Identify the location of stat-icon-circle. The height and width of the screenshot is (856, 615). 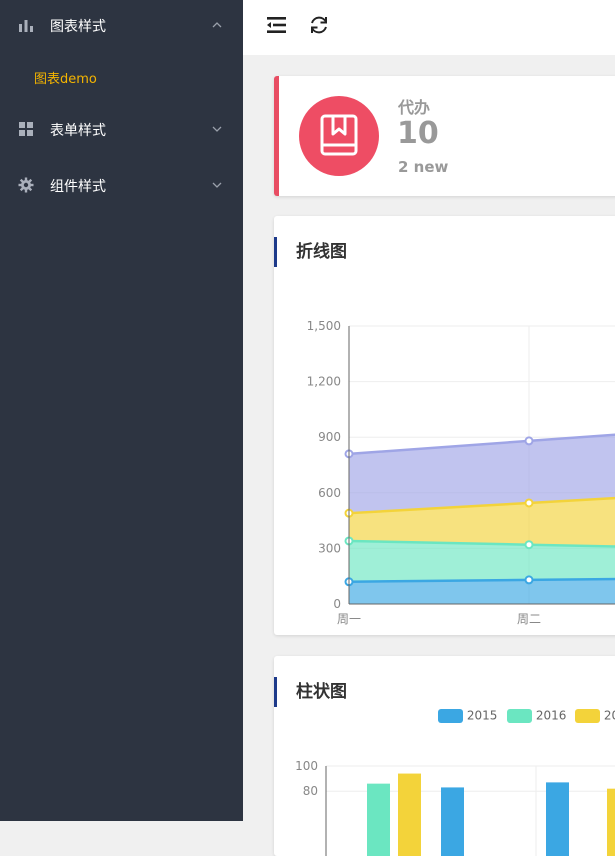
(339, 136).